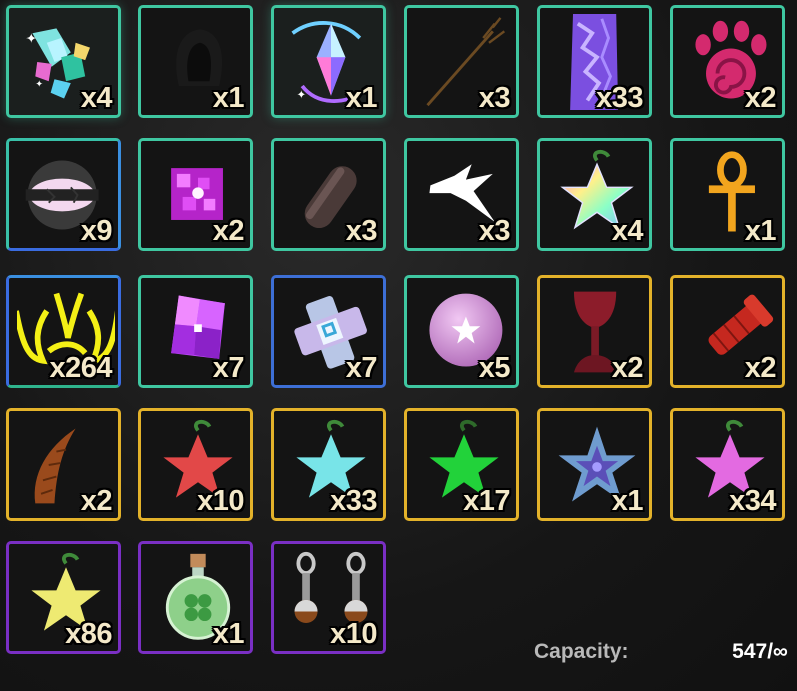 This screenshot has height=691, width=797. Describe the element at coordinates (461, 61) in the screenshot. I see `inventory-slot-4: x3` at that location.